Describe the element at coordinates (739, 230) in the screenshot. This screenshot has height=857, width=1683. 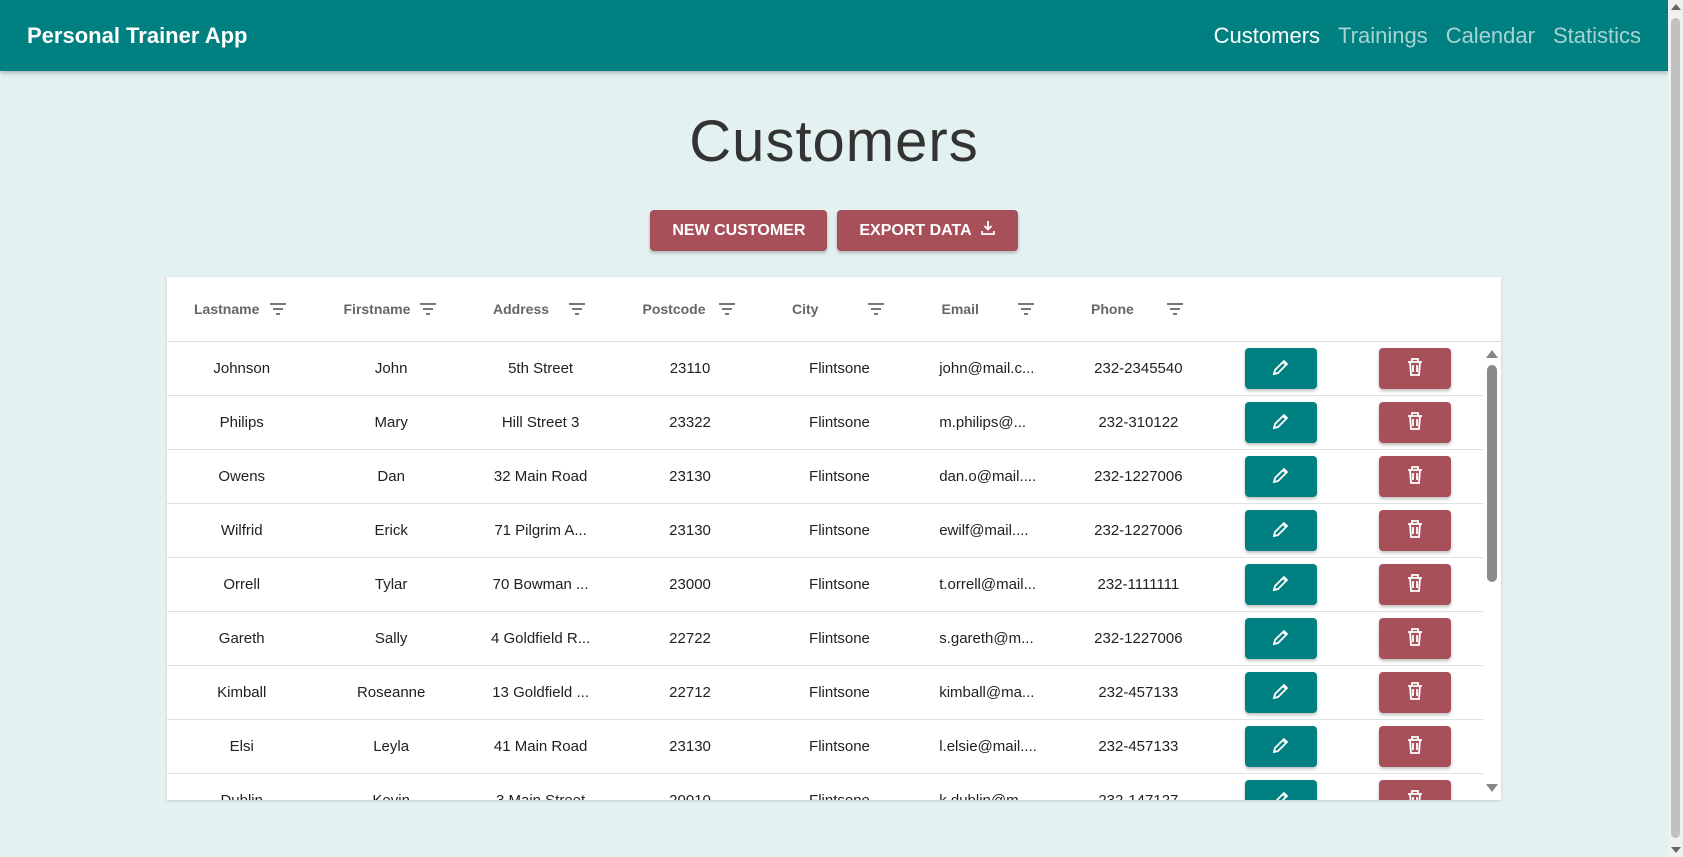
I see `new-customer-button: NEW CUSTOMER` at that location.